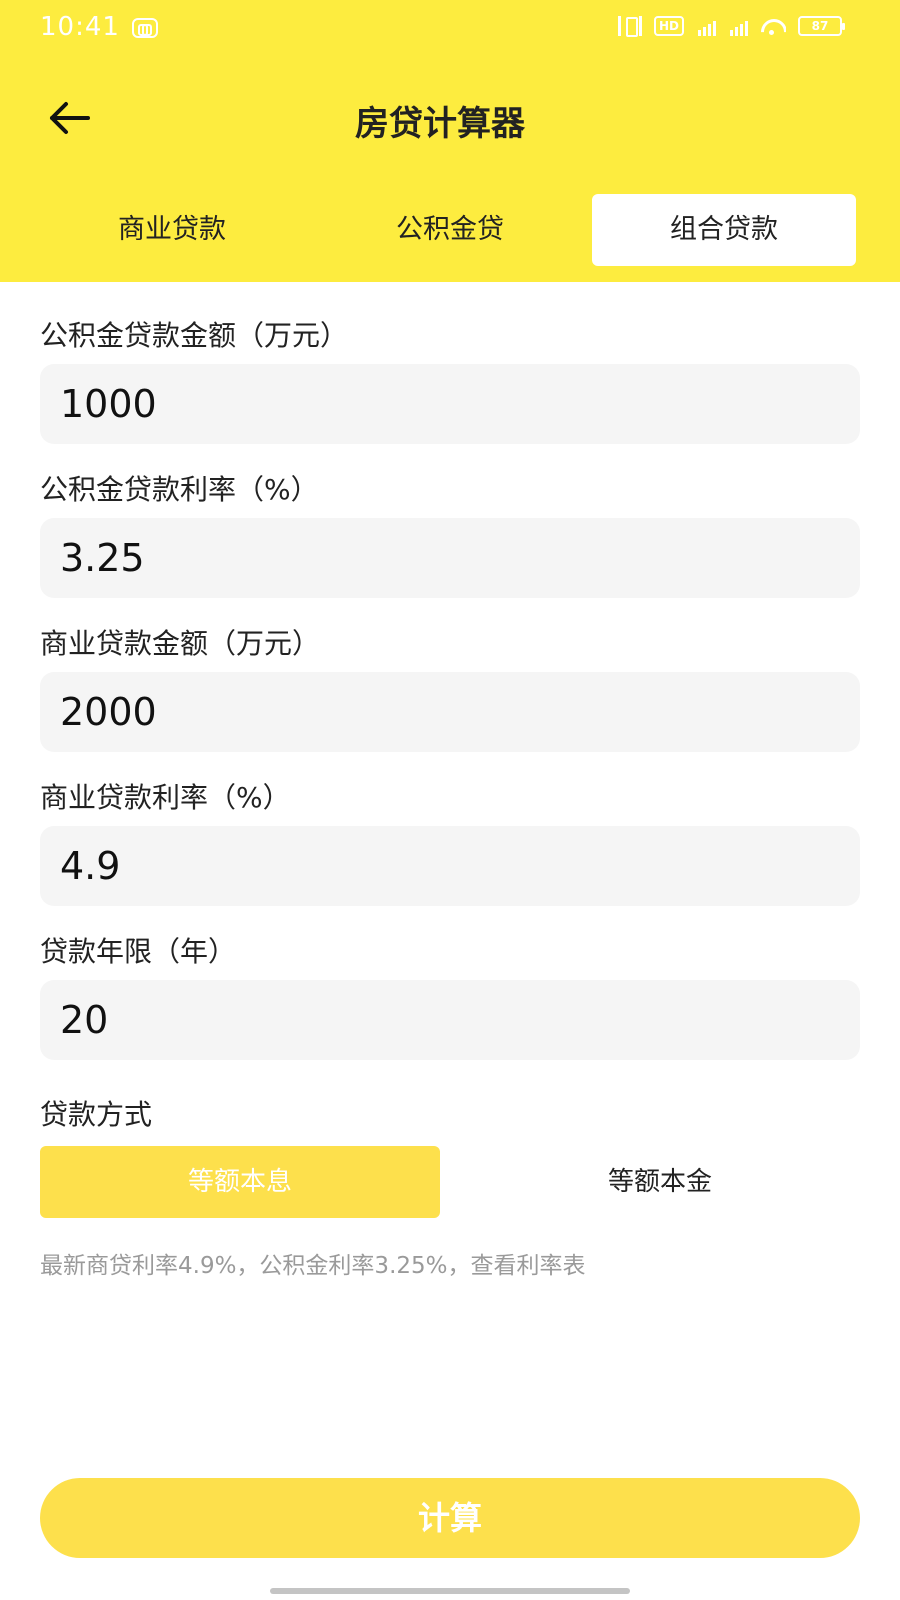 The height and width of the screenshot is (1600, 900). What do you see at coordinates (450, 1020) in the screenshot?
I see `loan-term-input: 20` at bounding box center [450, 1020].